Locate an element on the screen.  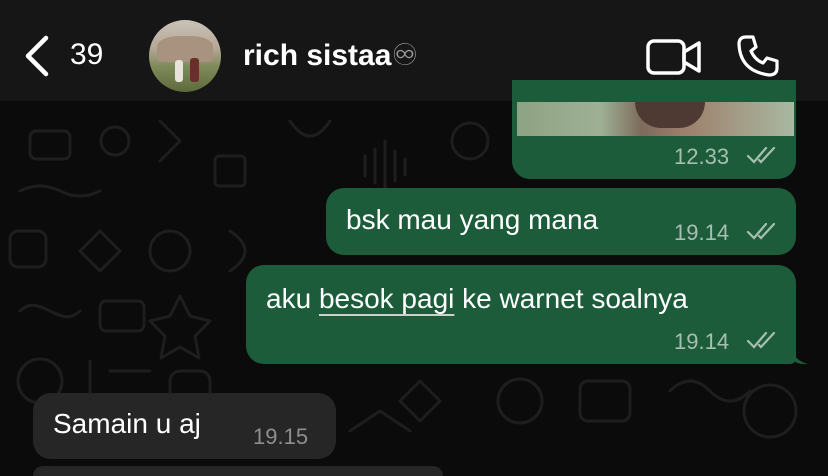
infinity-emoji: ♾ is located at coordinates (405, 55).